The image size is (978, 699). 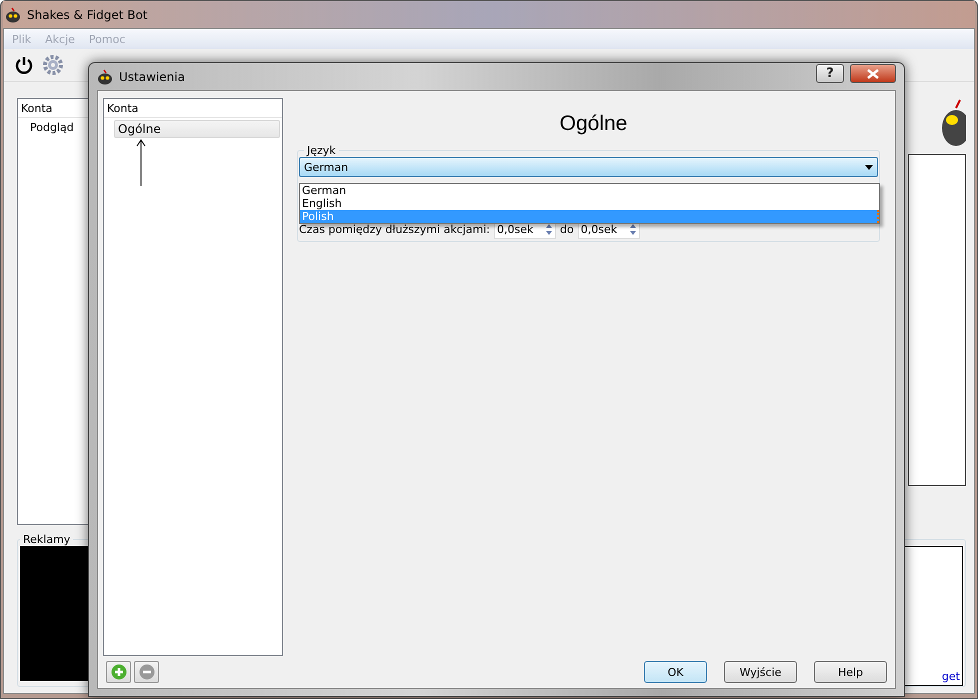 I want to click on plus-icon, so click(x=118, y=672).